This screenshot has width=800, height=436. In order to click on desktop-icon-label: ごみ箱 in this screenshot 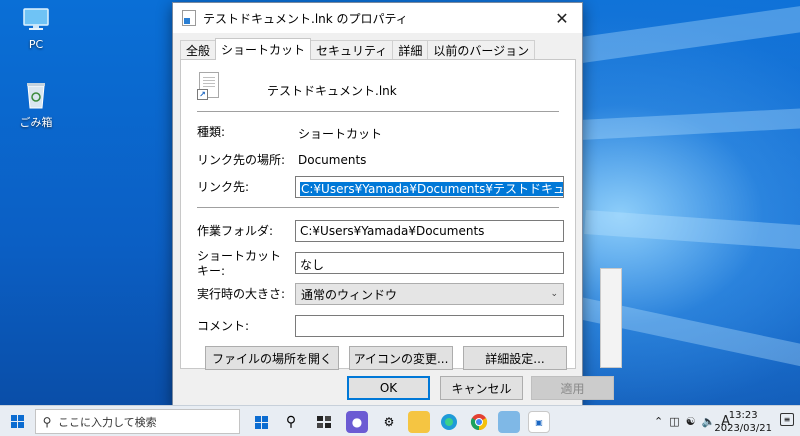, I will do `click(36, 122)`.